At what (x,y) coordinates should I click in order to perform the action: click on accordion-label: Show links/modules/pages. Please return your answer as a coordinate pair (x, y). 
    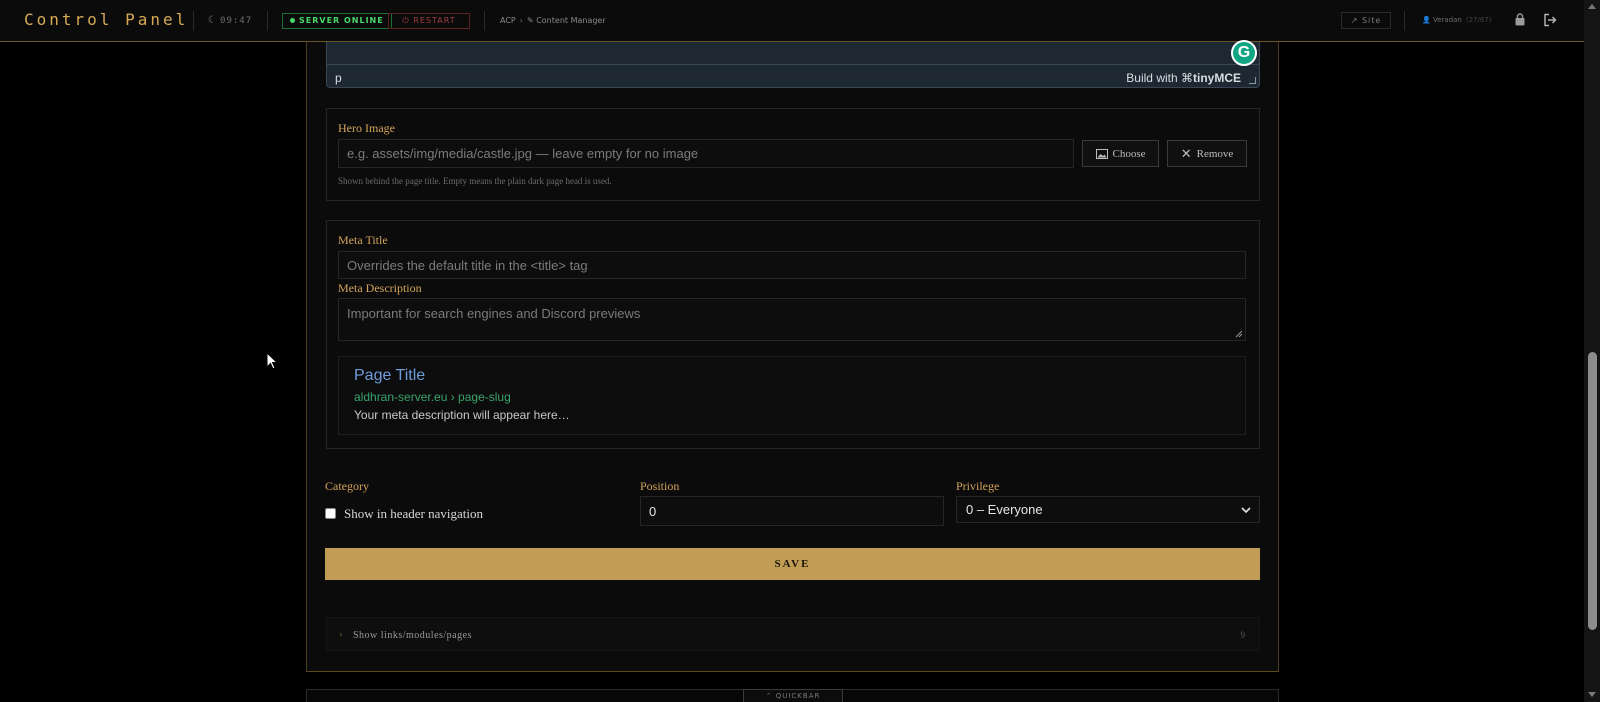
    Looking at the image, I should click on (412, 635).